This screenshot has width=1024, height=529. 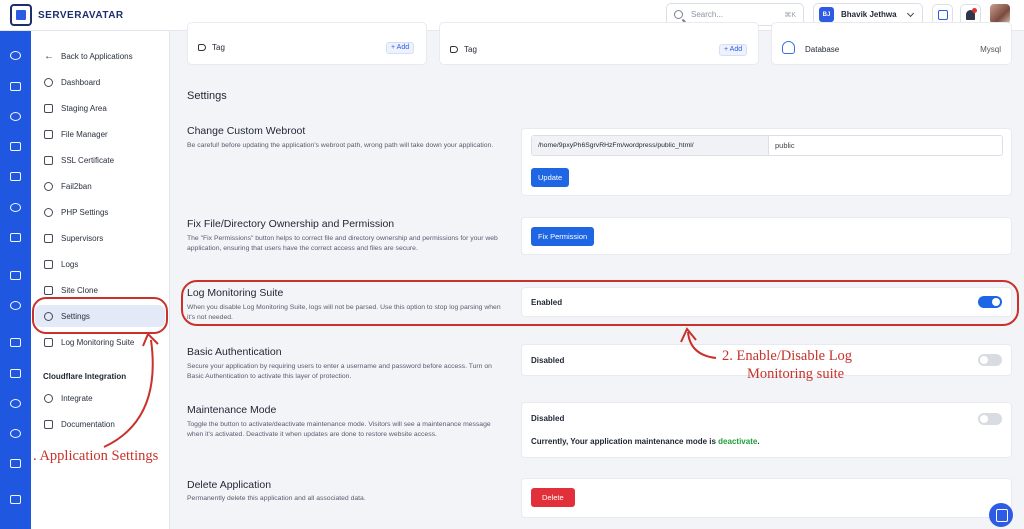 What do you see at coordinates (48, 160) in the screenshot?
I see `lock-icon` at bounding box center [48, 160].